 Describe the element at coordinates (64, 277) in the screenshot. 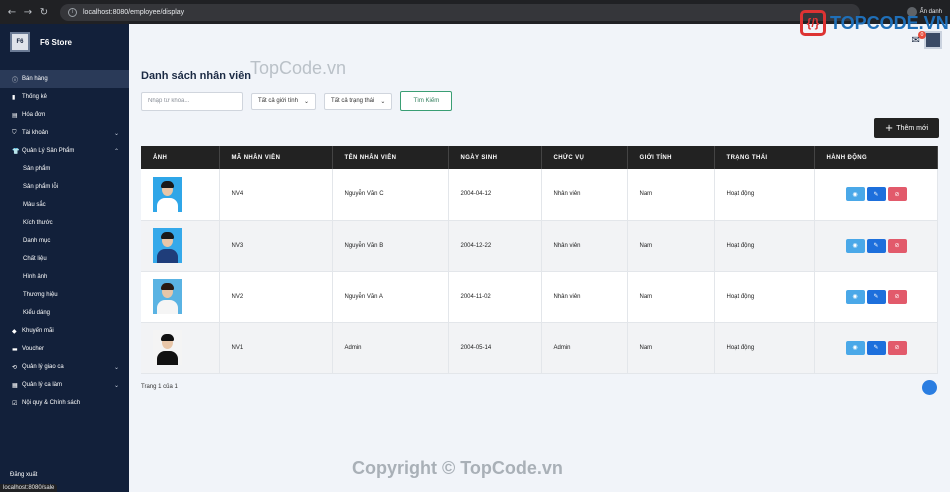

I see `sidebar-subitem: Hình ảnh` at that location.